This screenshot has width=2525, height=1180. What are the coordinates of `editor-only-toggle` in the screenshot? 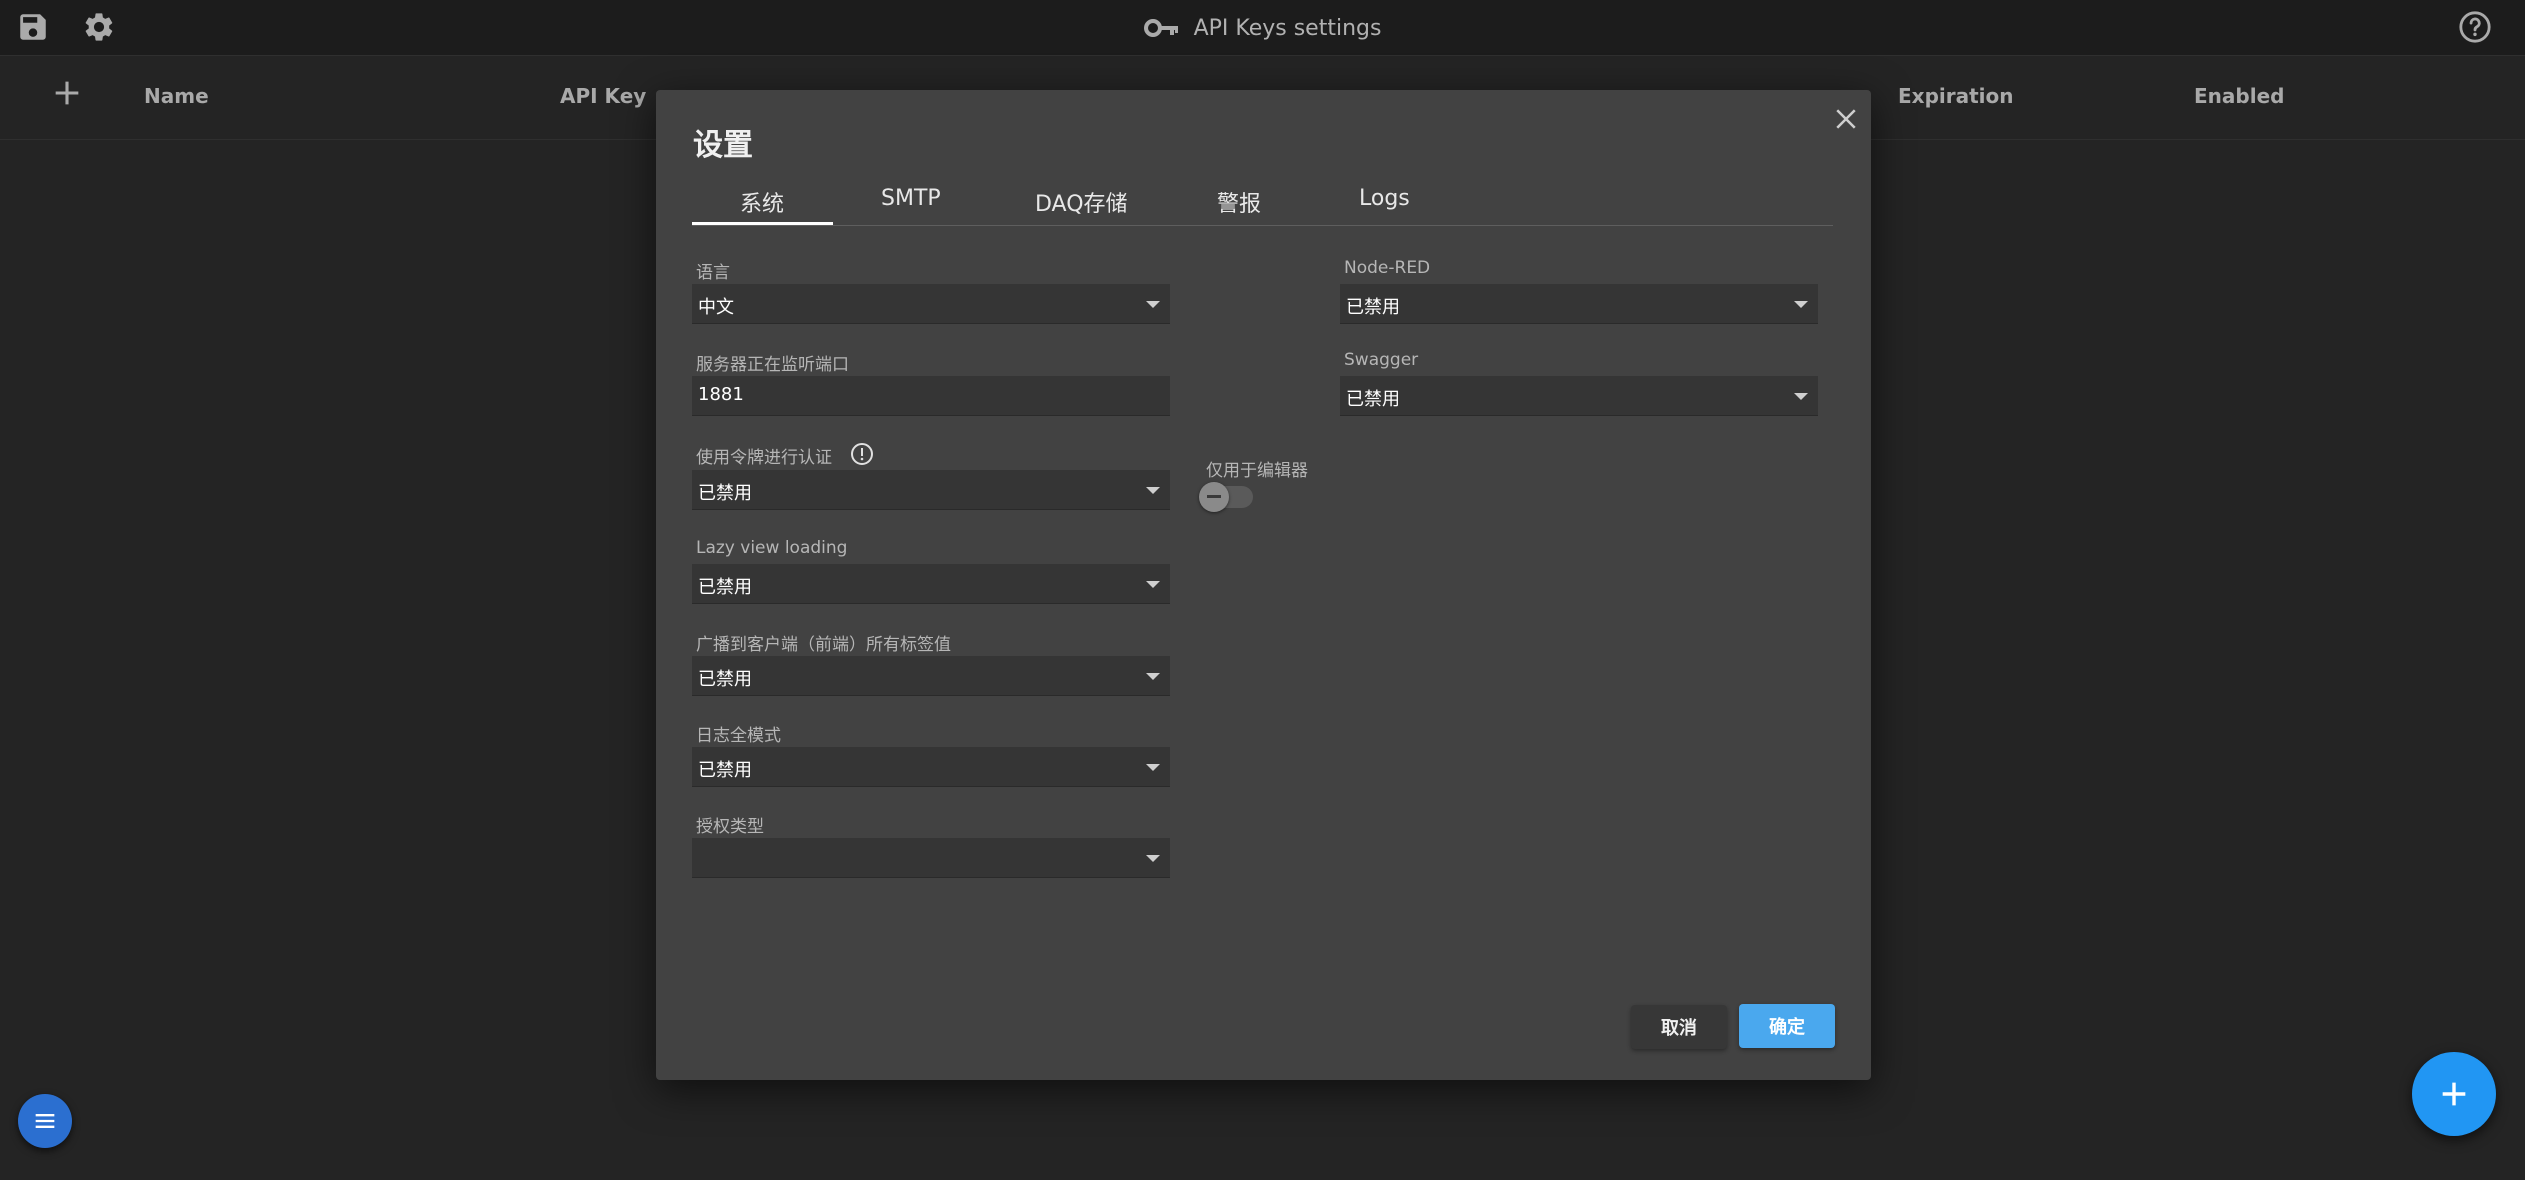 It's located at (1226, 497).